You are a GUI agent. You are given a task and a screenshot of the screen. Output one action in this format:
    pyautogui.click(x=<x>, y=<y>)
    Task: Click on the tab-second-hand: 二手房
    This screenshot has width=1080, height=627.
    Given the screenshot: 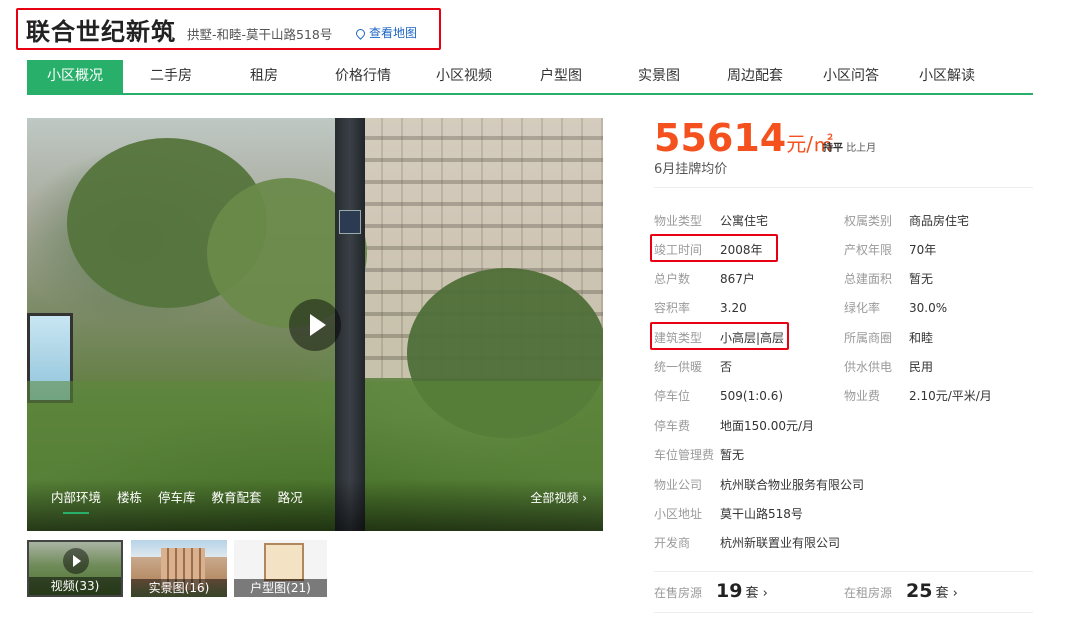 What is the action you would take?
    pyautogui.click(x=171, y=76)
    